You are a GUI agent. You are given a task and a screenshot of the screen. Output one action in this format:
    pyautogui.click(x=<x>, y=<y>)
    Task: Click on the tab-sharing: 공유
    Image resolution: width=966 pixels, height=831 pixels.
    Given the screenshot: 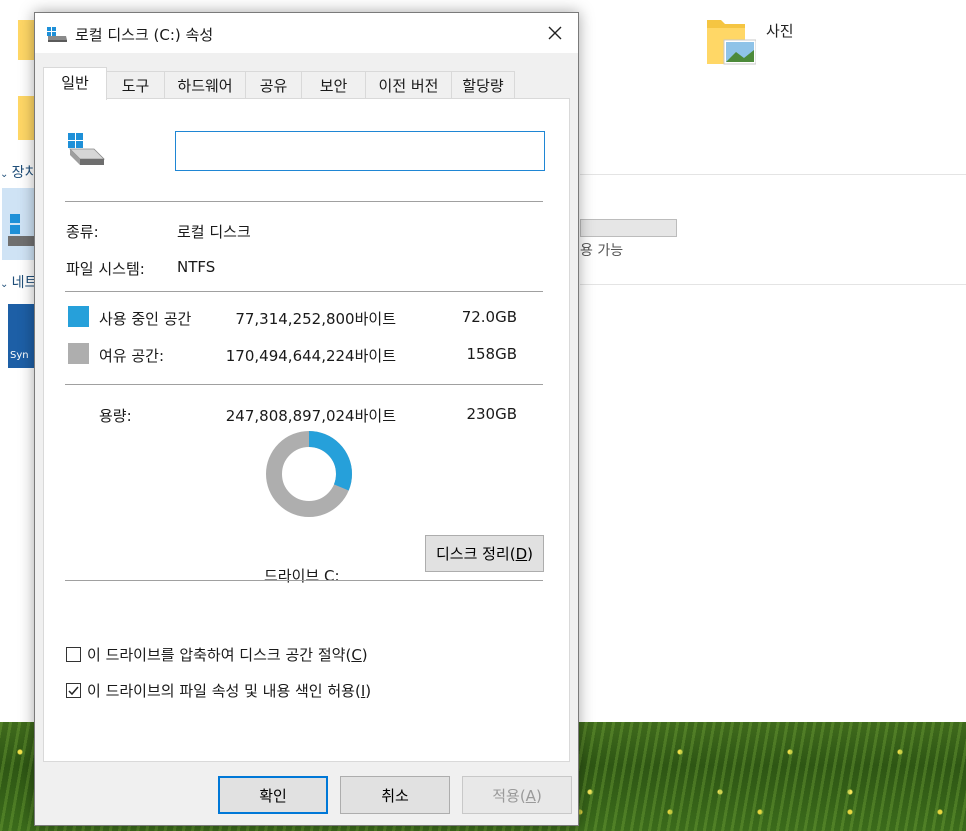 What is the action you would take?
    pyautogui.click(x=273, y=85)
    